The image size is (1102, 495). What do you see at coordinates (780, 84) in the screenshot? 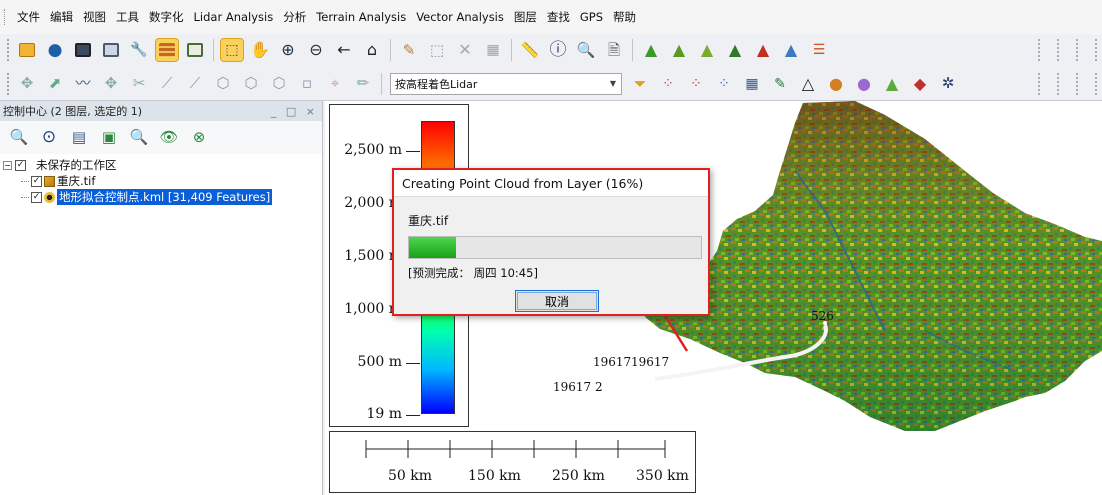
I see `edit-points-icon: ✎` at bounding box center [780, 84].